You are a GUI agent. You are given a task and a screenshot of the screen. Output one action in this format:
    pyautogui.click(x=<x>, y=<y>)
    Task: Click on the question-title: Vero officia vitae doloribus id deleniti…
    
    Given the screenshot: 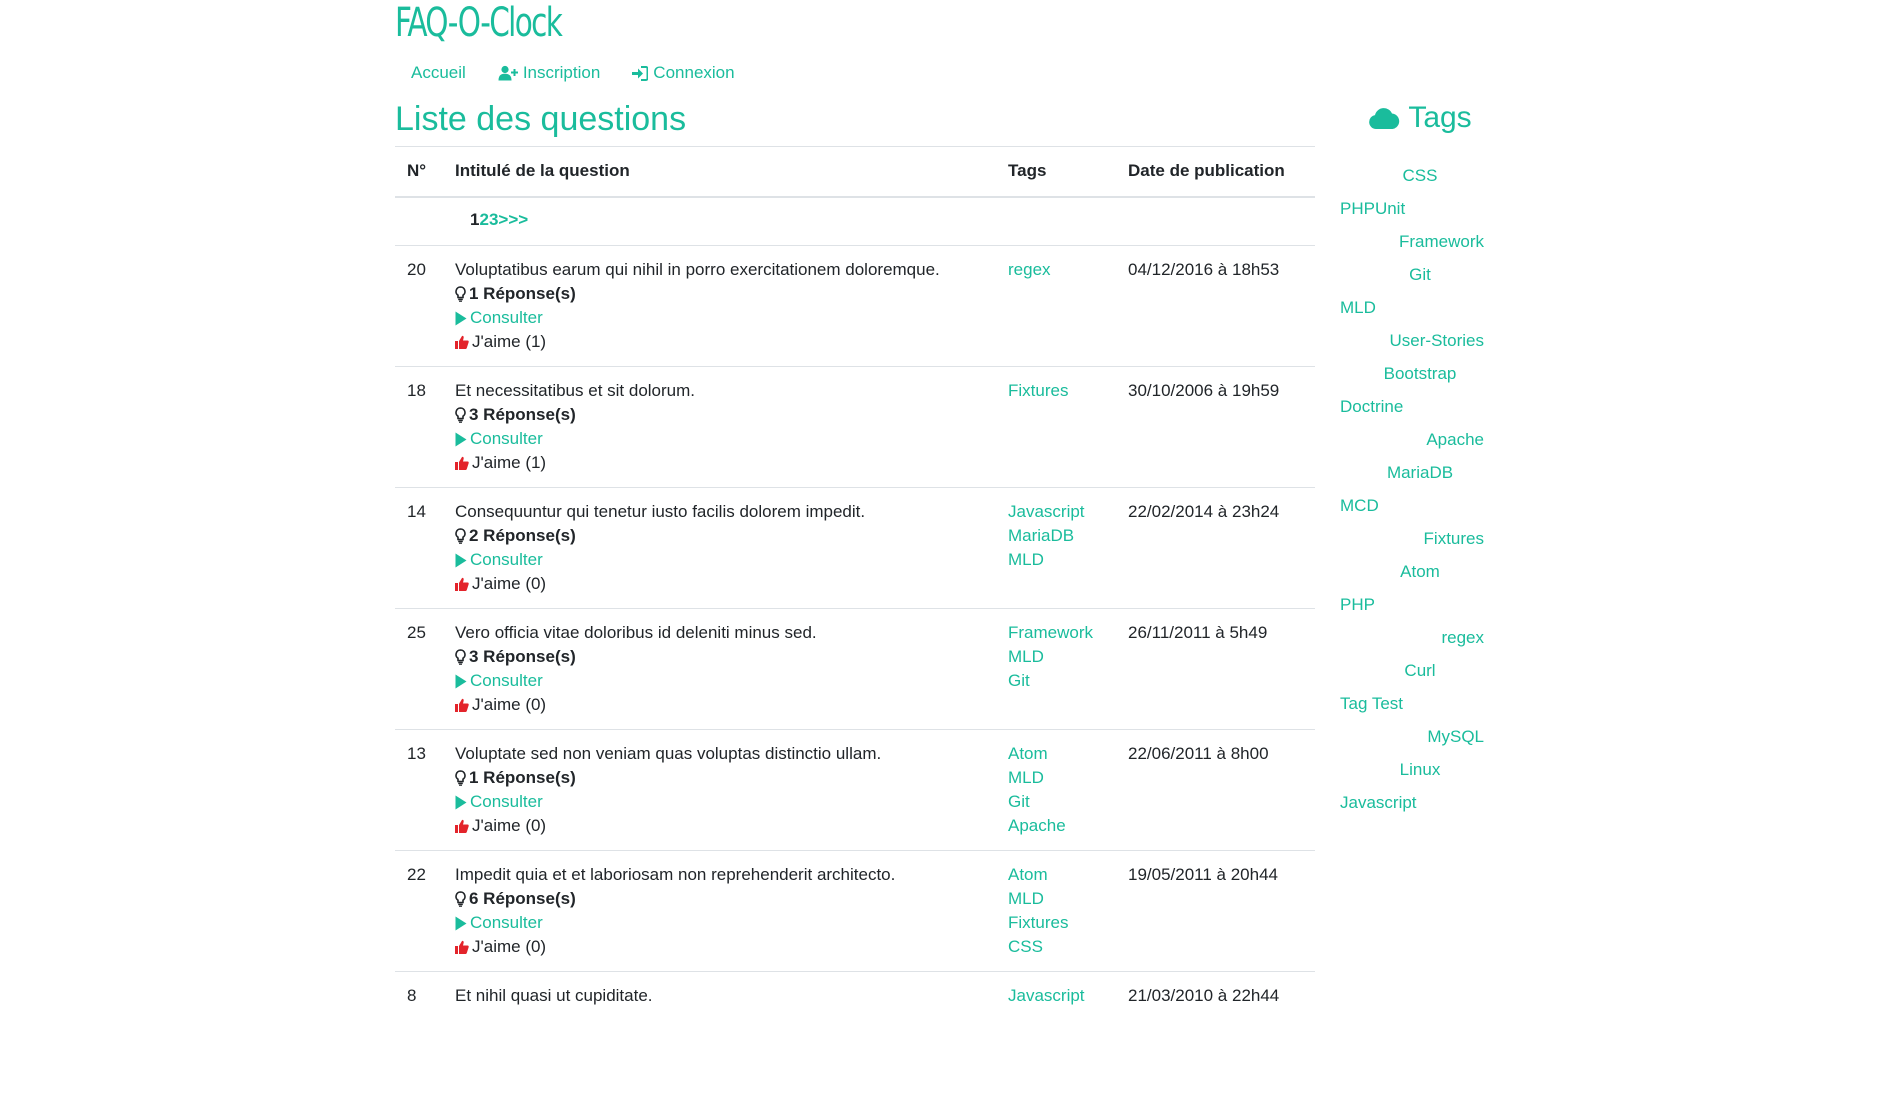 What is the action you would take?
    pyautogui.click(x=636, y=632)
    